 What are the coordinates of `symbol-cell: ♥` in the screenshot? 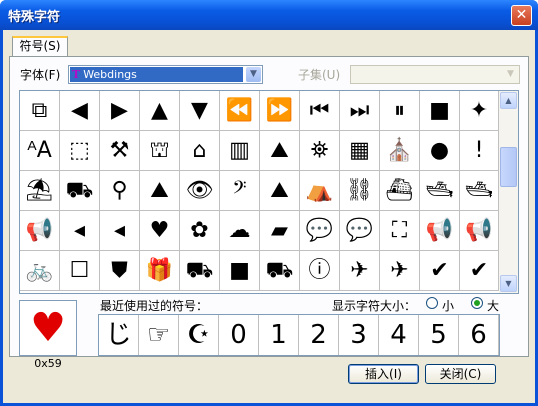 It's located at (160, 231).